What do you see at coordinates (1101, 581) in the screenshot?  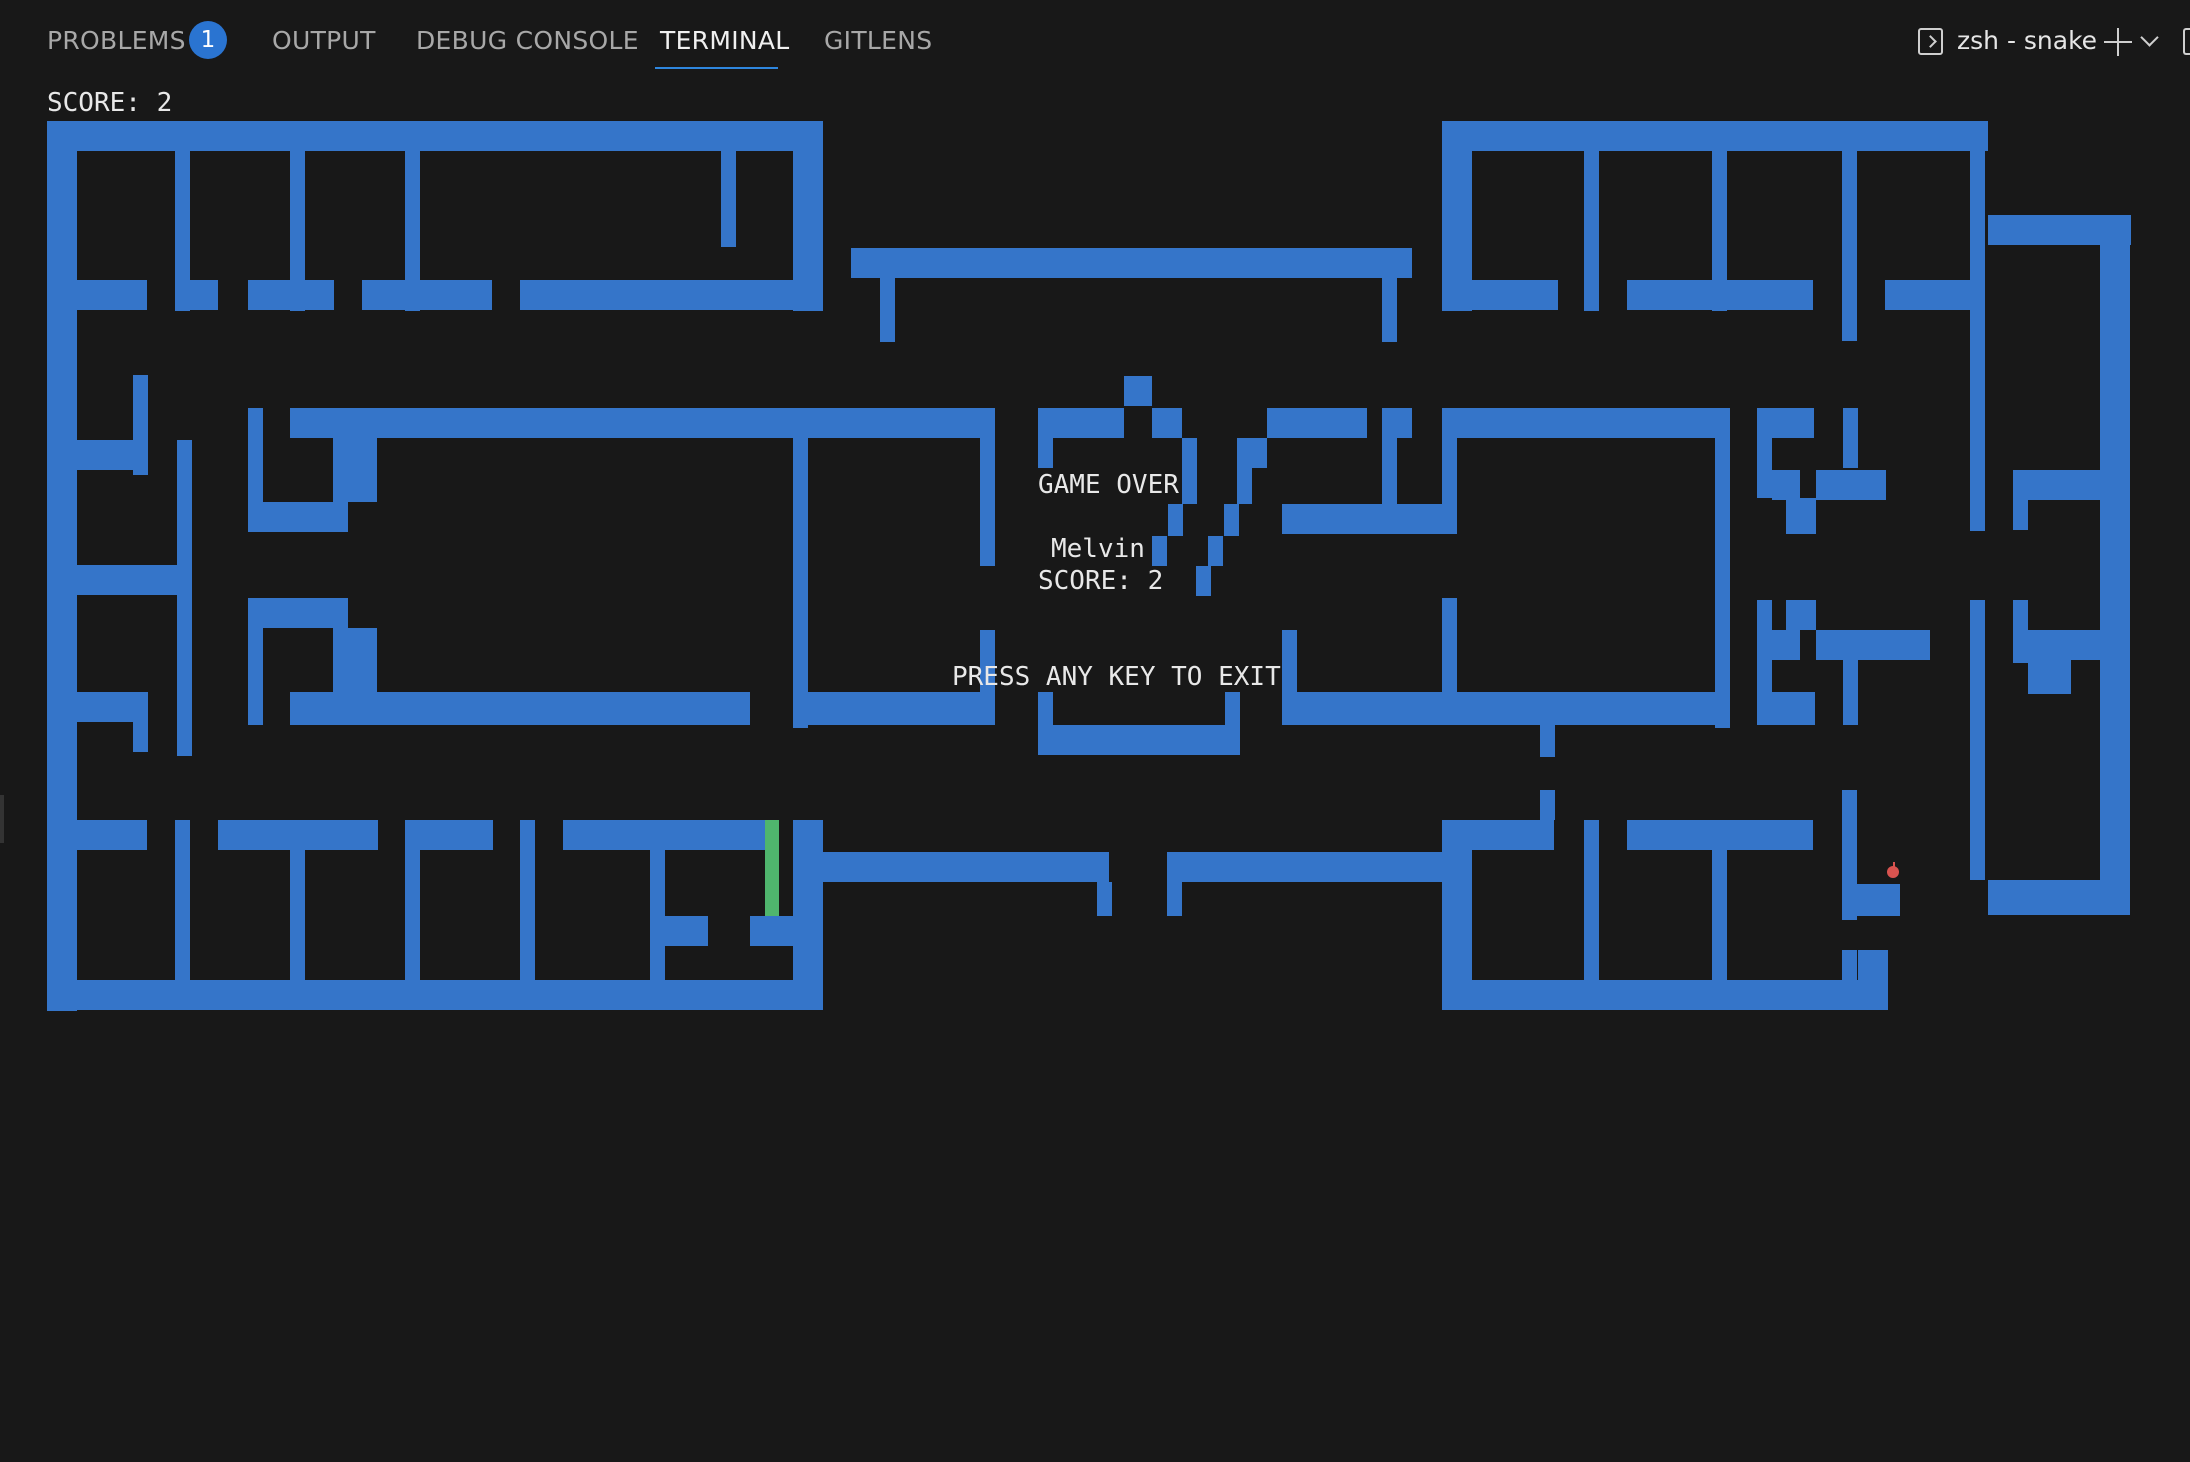 I see `final-score: SCORE: 2` at bounding box center [1101, 581].